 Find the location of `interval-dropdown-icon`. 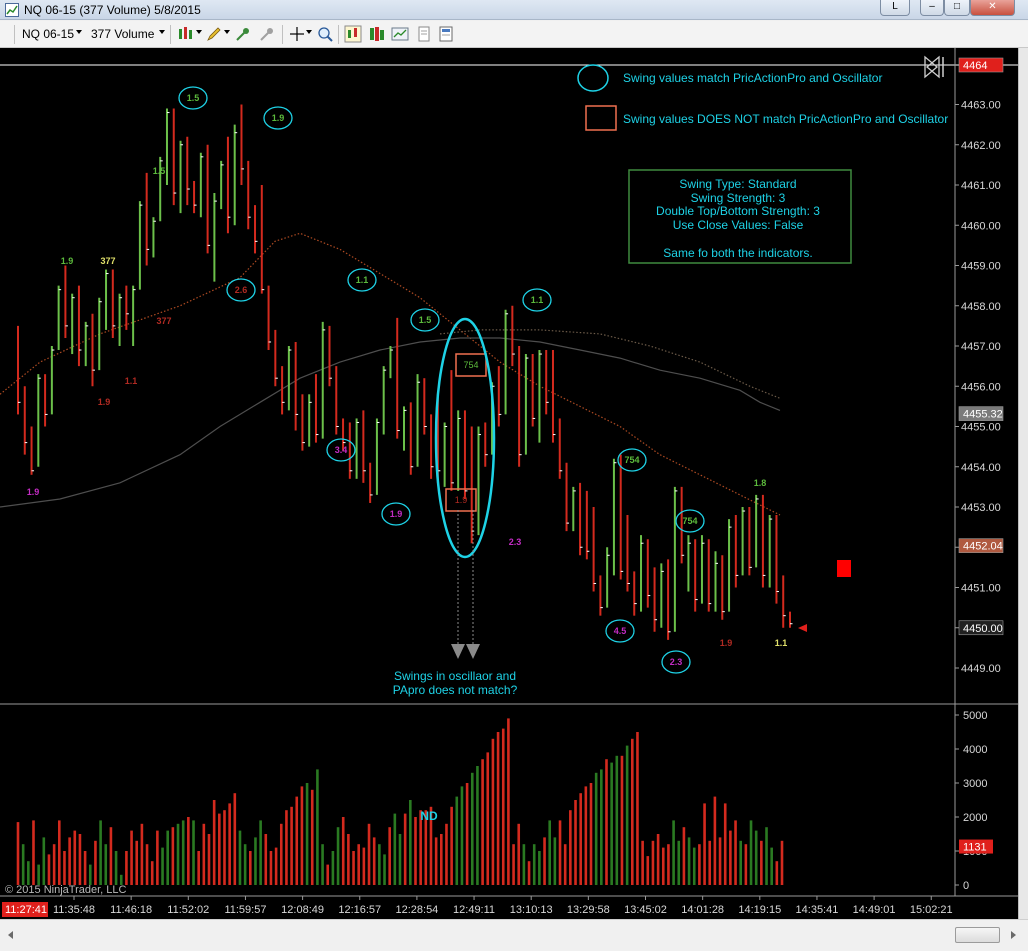

interval-dropdown-icon is located at coordinates (162, 32).